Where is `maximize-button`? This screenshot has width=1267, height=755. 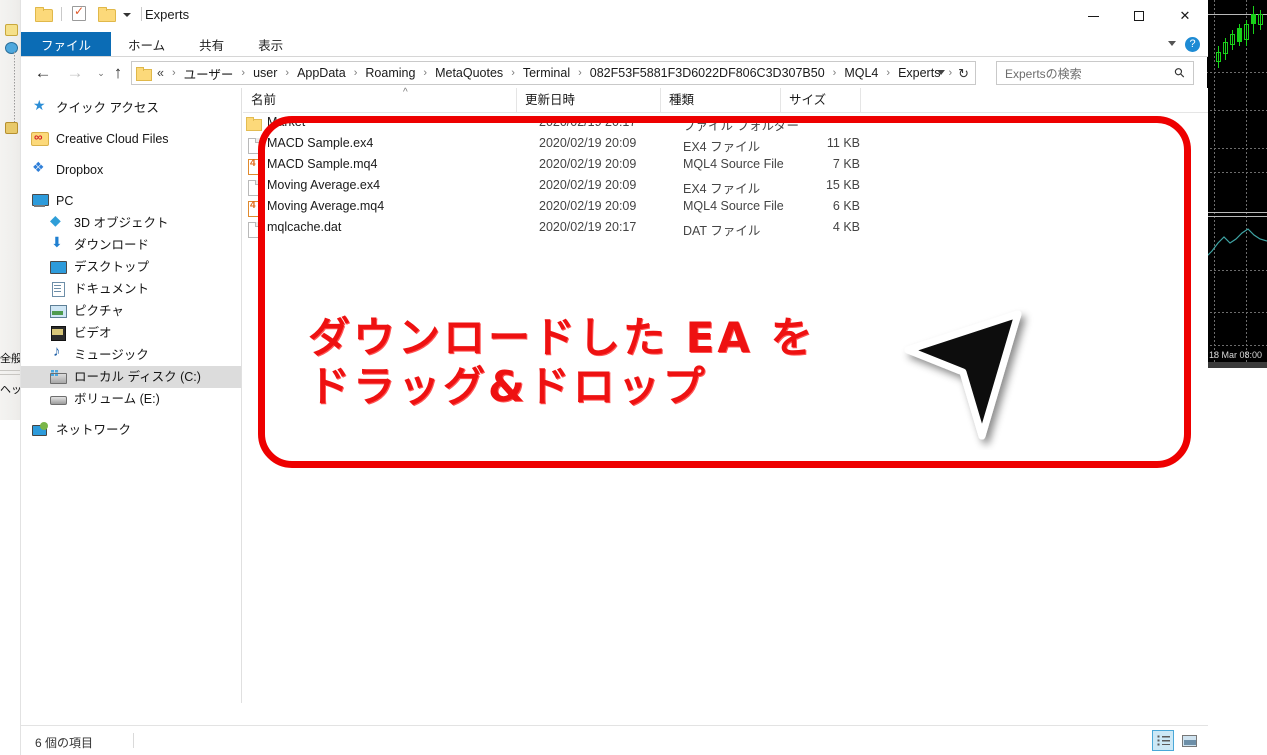 maximize-button is located at coordinates (1139, 16).